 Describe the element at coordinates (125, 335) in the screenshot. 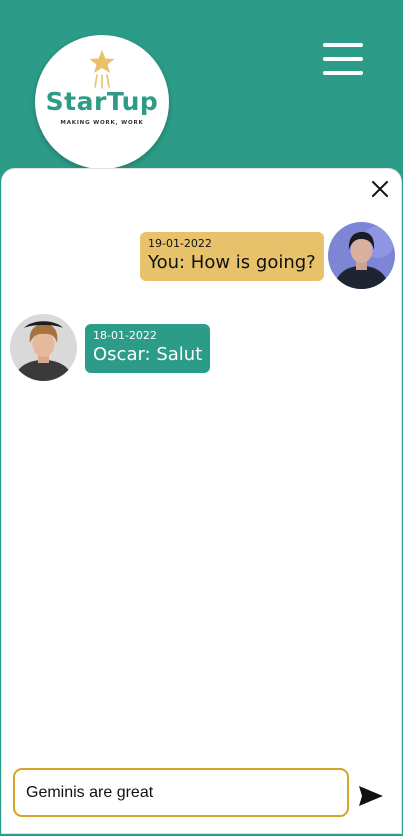

I see `message-date: 18-01-2022` at that location.